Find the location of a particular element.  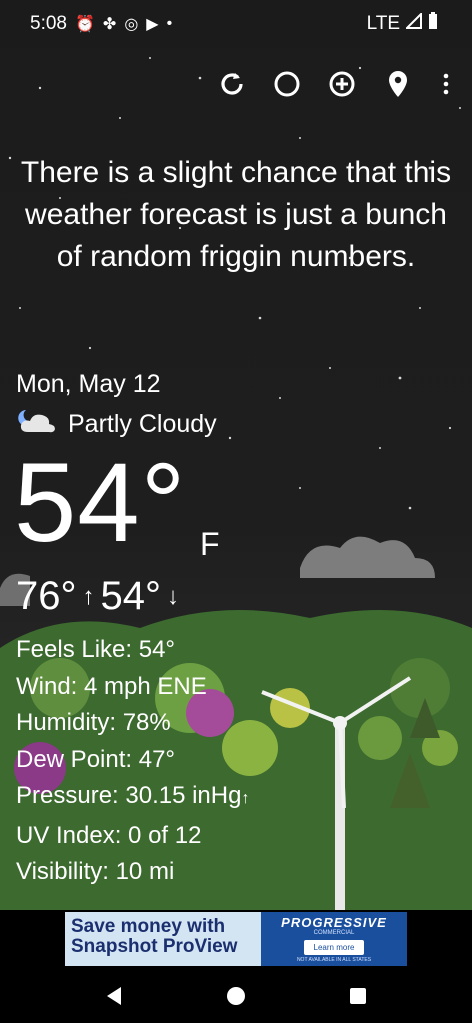

location-button is located at coordinates (398, 84).